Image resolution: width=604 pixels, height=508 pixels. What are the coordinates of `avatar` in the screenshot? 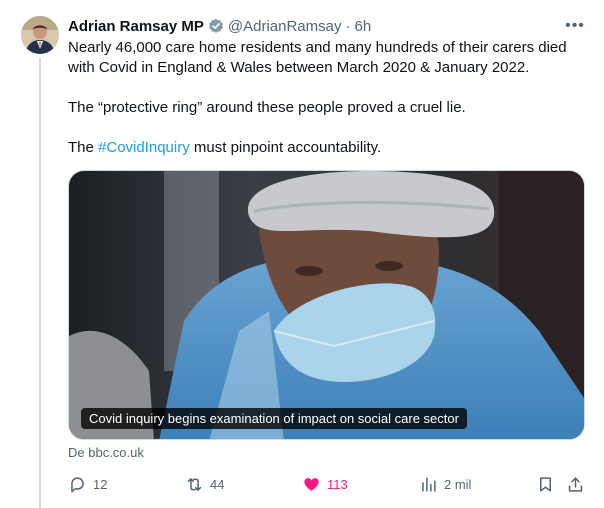 It's located at (40, 35).